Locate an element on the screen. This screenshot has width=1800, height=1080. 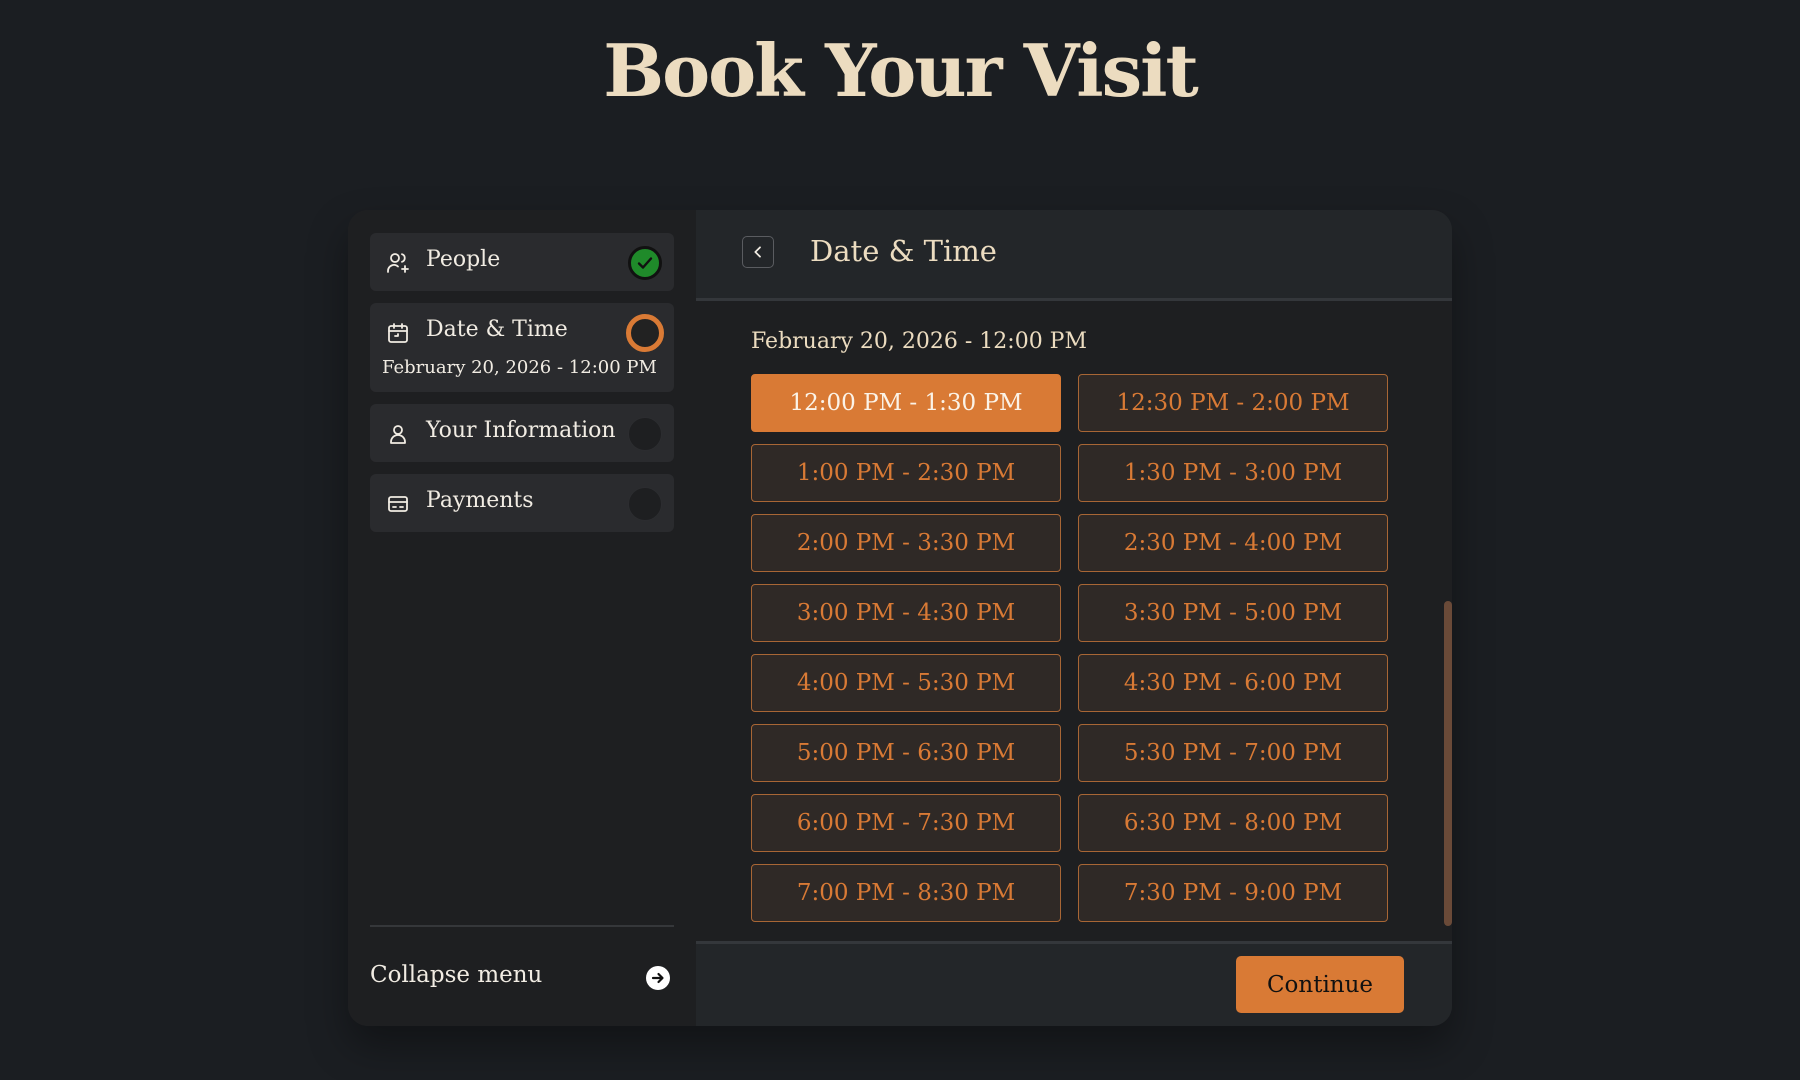
time-slot: 4:30 PM - 6:00 PM is located at coordinates (1233, 683).